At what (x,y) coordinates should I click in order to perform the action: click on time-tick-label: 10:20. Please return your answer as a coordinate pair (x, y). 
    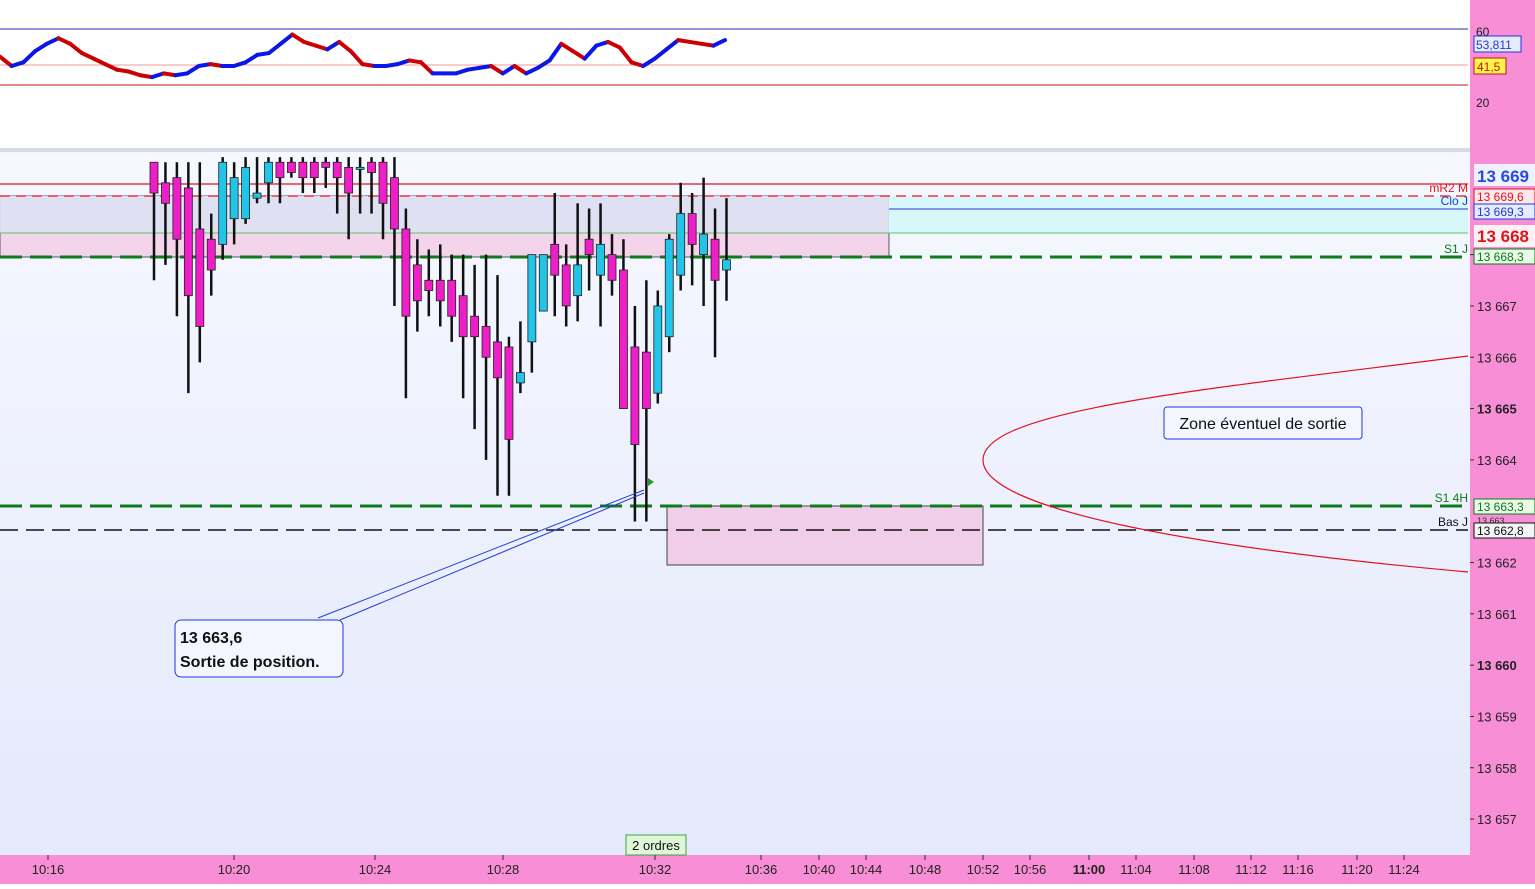
    Looking at the image, I should click on (234, 869).